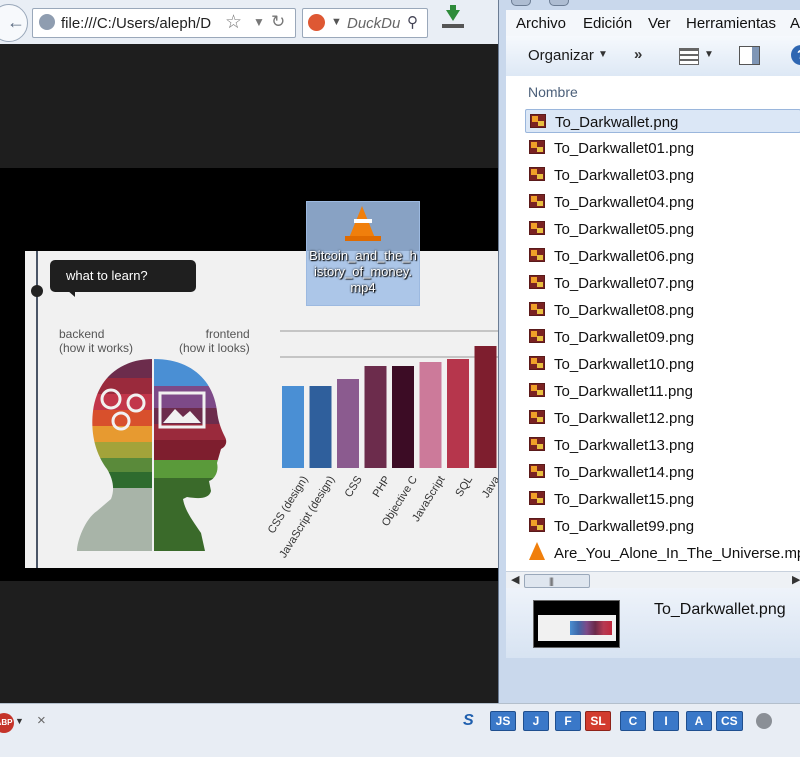 The height and width of the screenshot is (757, 800). I want to click on menu-ver: Ver, so click(659, 23).